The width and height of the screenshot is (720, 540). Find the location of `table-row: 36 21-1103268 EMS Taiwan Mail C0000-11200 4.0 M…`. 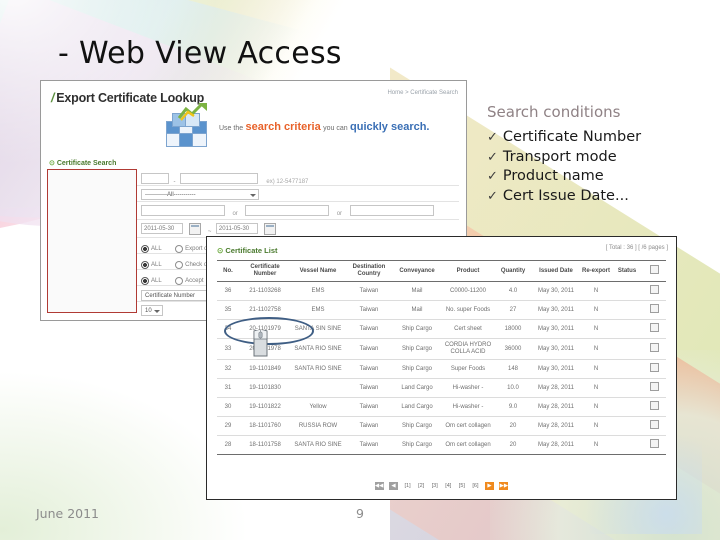

table-row: 36 21-1103268 EMS Taiwan Mail C0000-11200 4.0 M… is located at coordinates (441, 291).